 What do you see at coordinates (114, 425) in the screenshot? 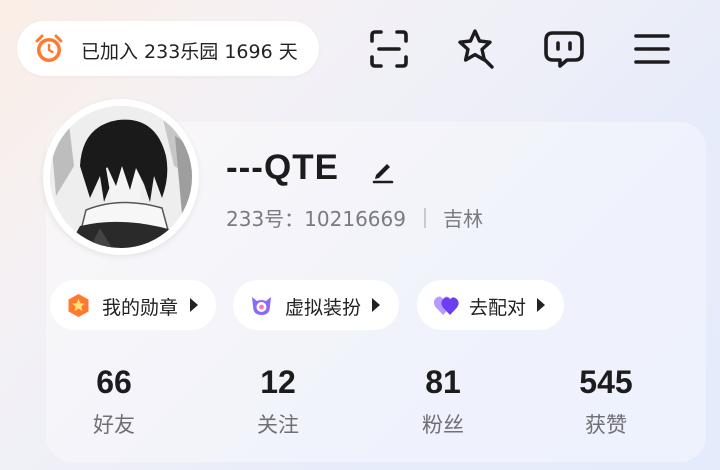
I see `stat-label: 好友` at bounding box center [114, 425].